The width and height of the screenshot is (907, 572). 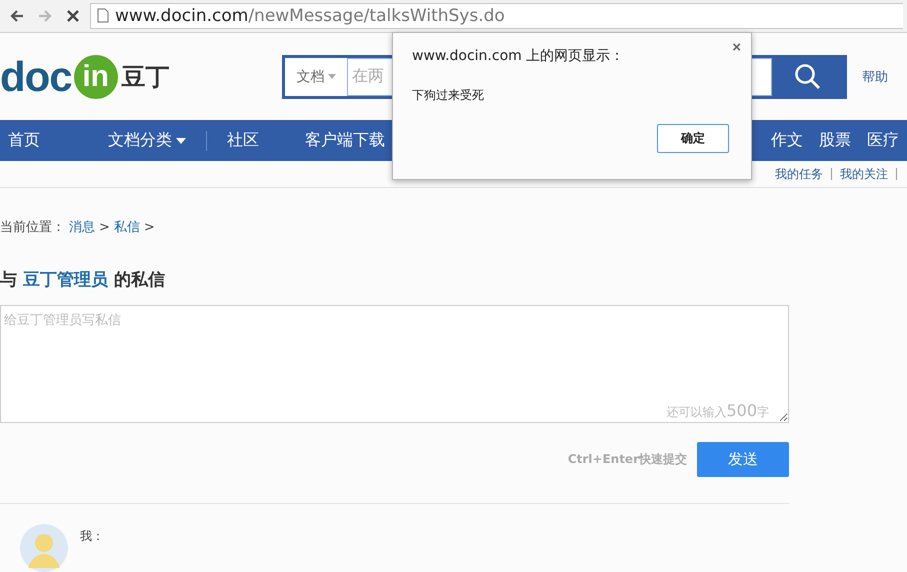 I want to click on close-button: ×, so click(x=736, y=47).